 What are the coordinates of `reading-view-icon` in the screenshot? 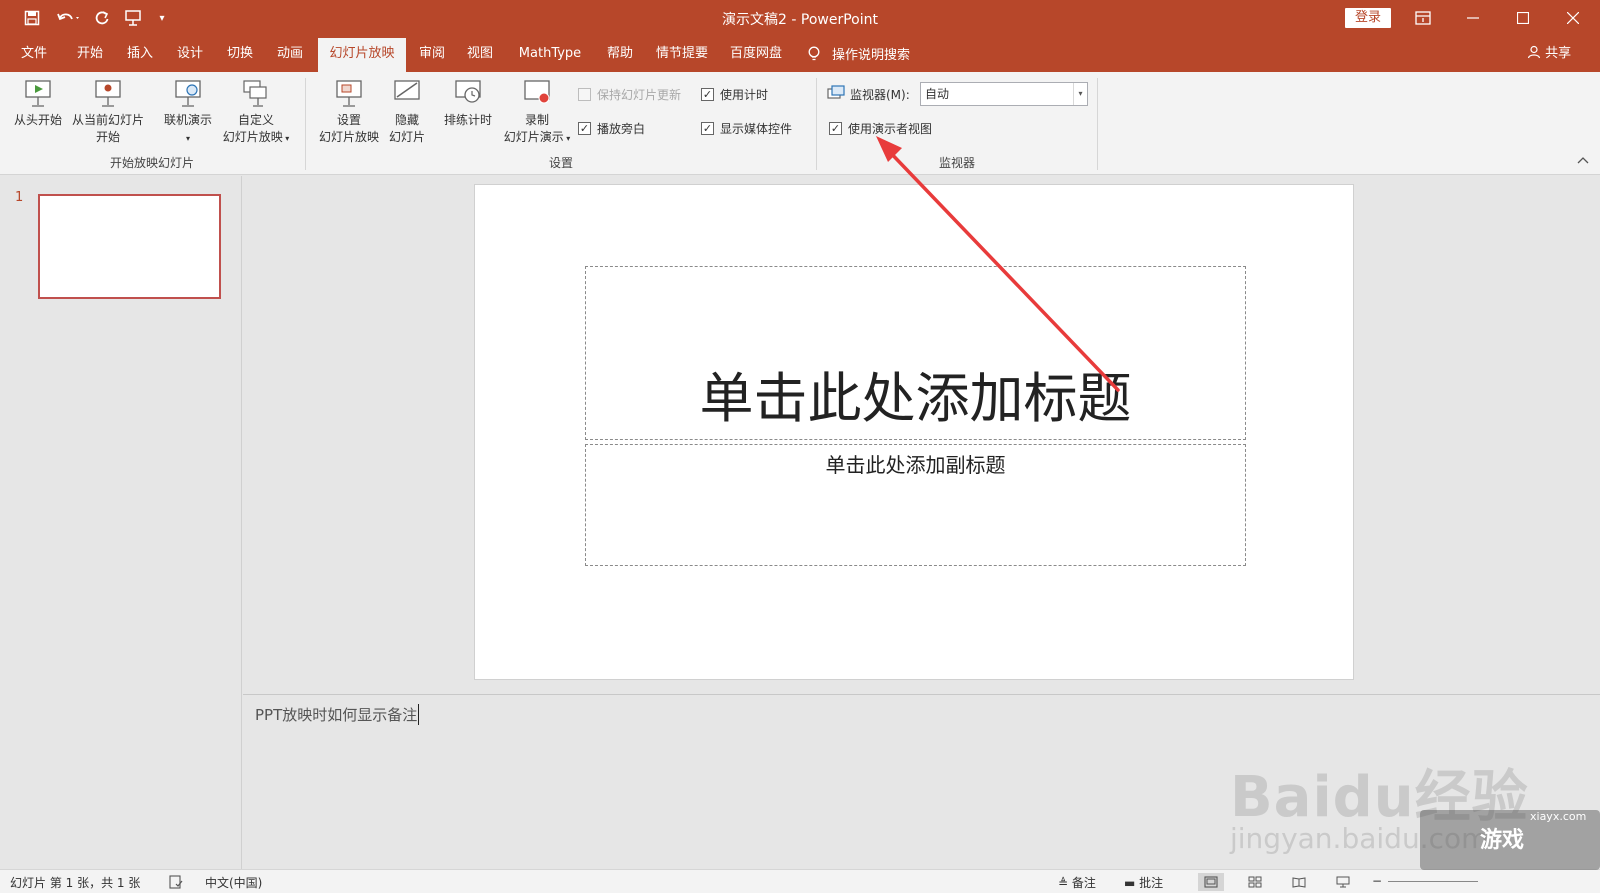 It's located at (1299, 882).